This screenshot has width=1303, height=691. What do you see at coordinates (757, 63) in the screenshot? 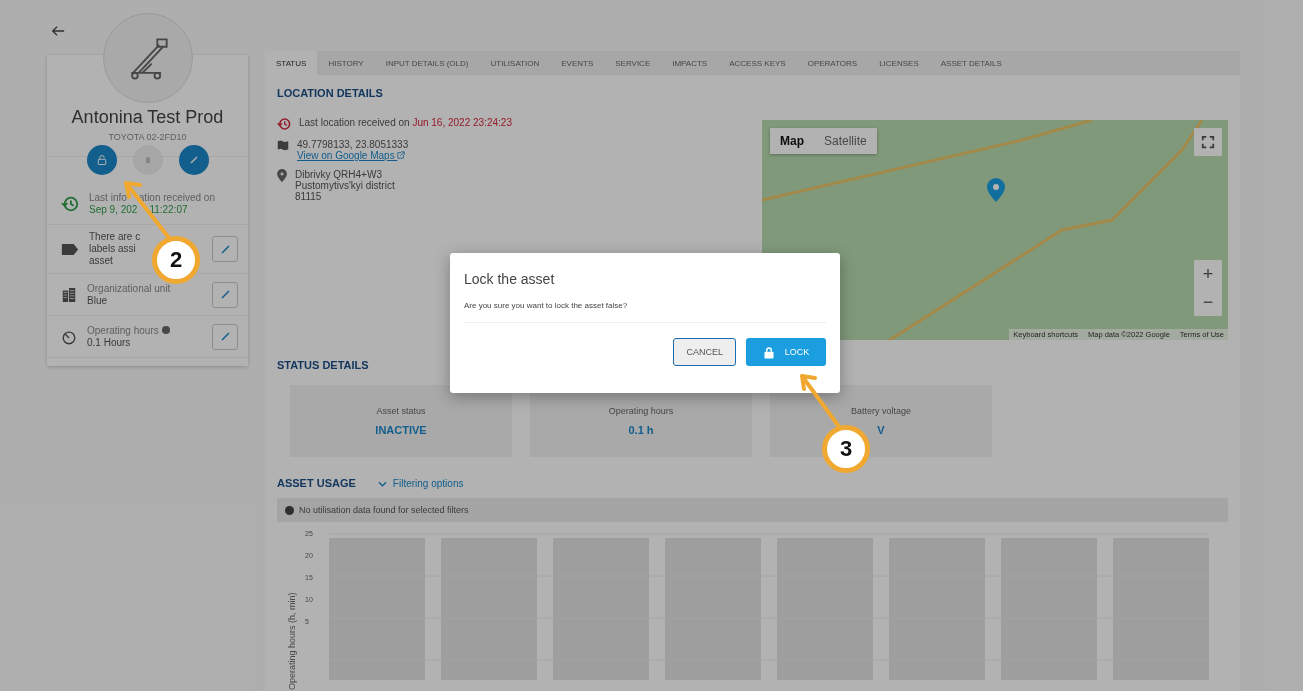
I see `tab: ACCESS KEYS` at bounding box center [757, 63].